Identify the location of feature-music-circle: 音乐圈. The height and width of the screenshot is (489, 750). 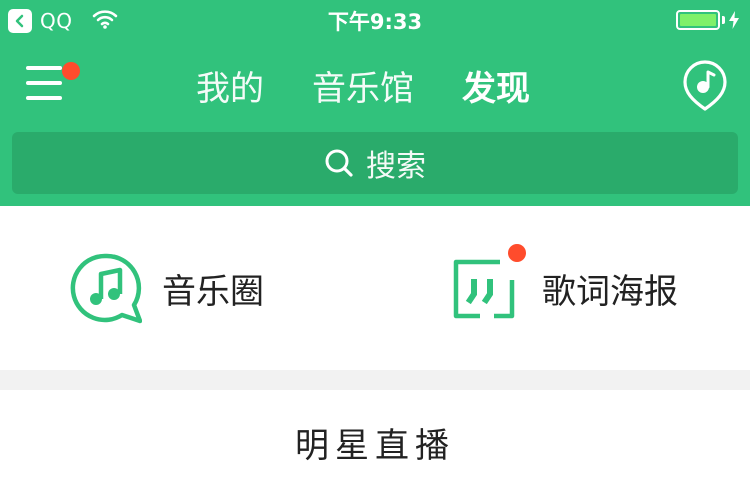
(167, 288).